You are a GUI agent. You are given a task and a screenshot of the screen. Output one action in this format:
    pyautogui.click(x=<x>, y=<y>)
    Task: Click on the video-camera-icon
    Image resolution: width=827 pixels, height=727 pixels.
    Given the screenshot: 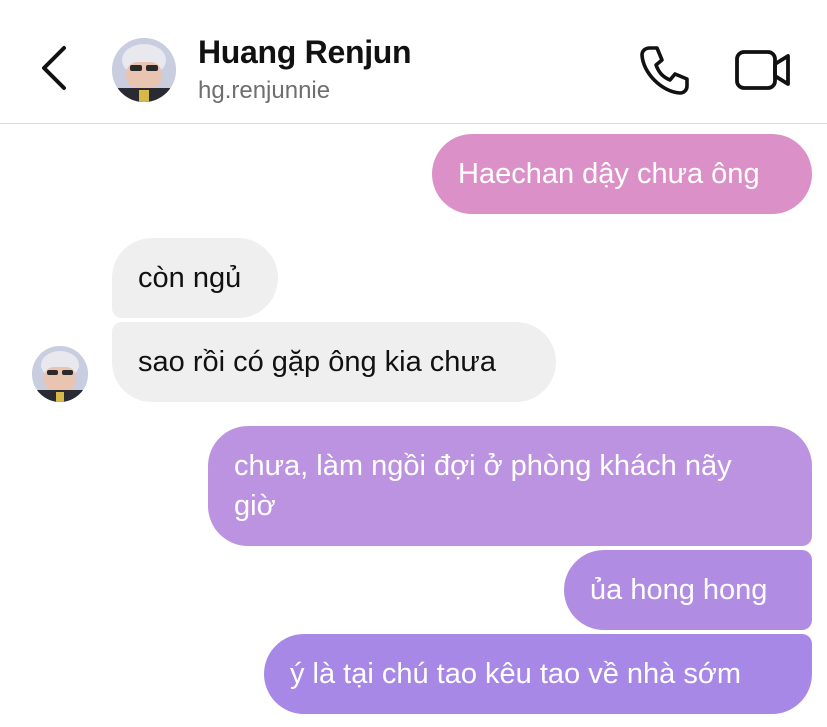 What is the action you would take?
    pyautogui.click(x=763, y=70)
    